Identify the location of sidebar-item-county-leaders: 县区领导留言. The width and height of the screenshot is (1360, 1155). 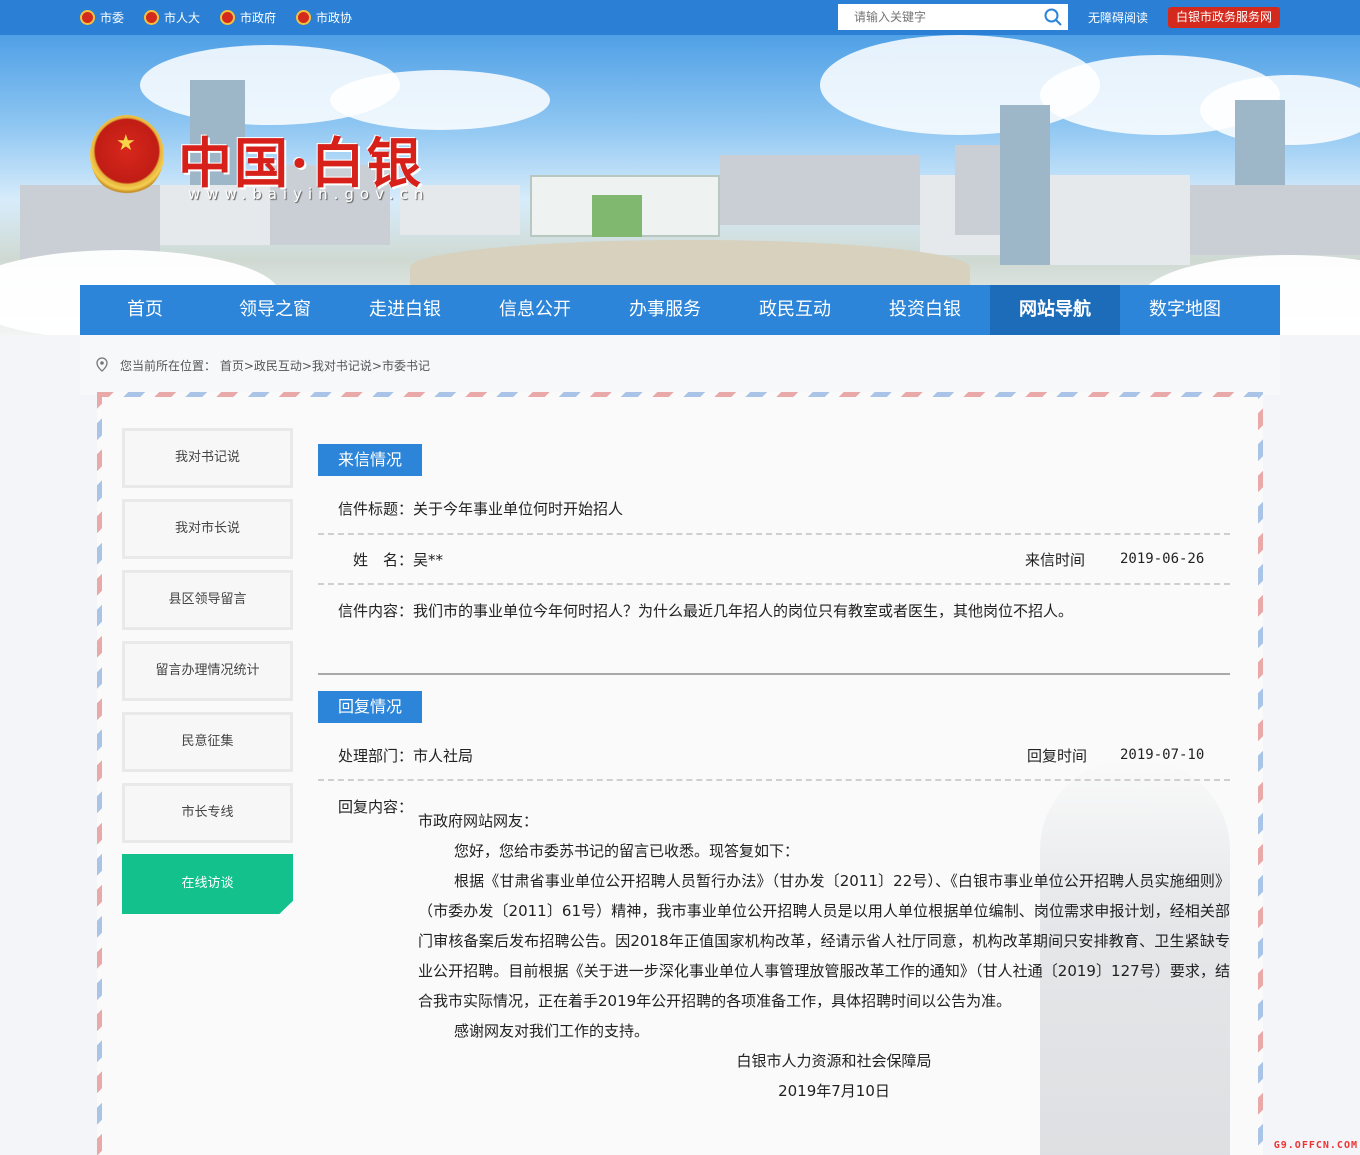
(207, 600).